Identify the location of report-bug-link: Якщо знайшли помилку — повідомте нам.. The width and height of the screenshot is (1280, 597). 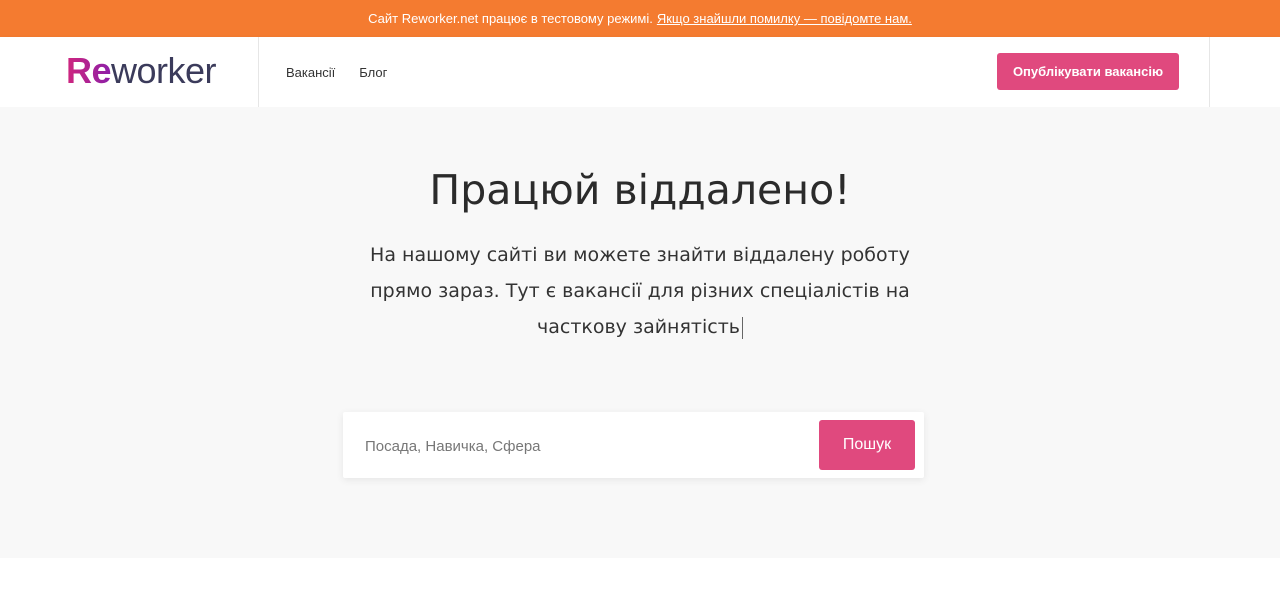
(784, 18).